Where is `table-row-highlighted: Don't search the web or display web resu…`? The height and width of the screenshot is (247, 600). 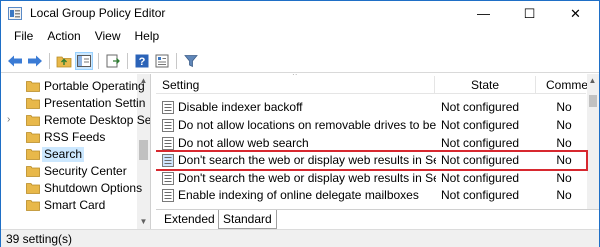 table-row-highlighted: Don't search the web or display web resu… is located at coordinates (372, 160).